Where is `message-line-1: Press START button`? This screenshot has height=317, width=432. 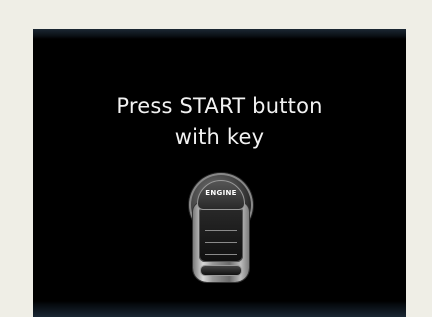 message-line-1: Press START button is located at coordinates (219, 106).